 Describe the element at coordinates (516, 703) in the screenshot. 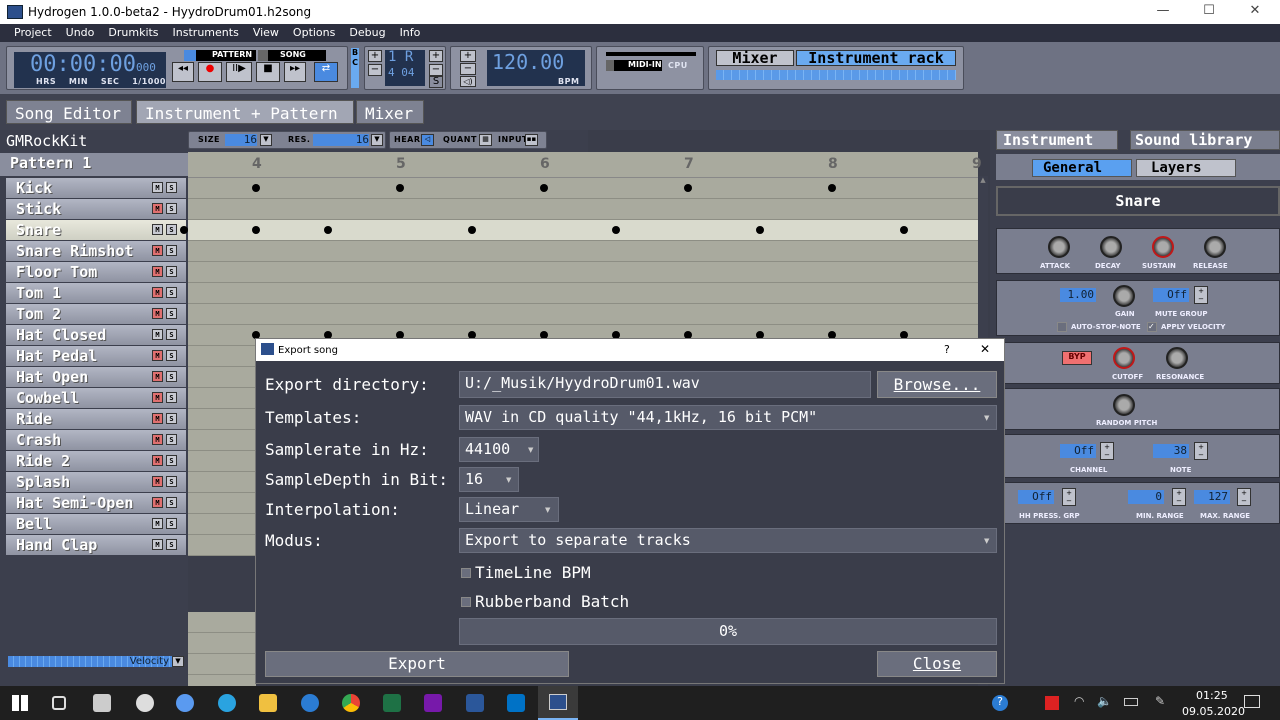

I see `outlook-icon` at that location.